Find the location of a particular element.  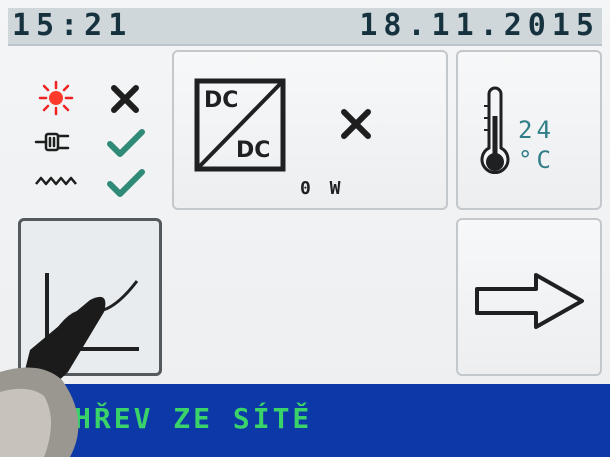

temperature-value: 24 is located at coordinates (536, 130).